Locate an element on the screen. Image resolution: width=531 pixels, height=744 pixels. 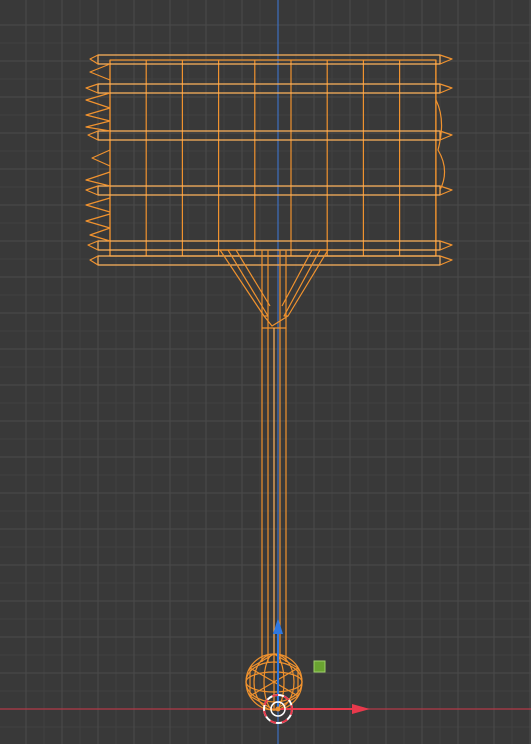
scale-handle-square is located at coordinates (319, 666).